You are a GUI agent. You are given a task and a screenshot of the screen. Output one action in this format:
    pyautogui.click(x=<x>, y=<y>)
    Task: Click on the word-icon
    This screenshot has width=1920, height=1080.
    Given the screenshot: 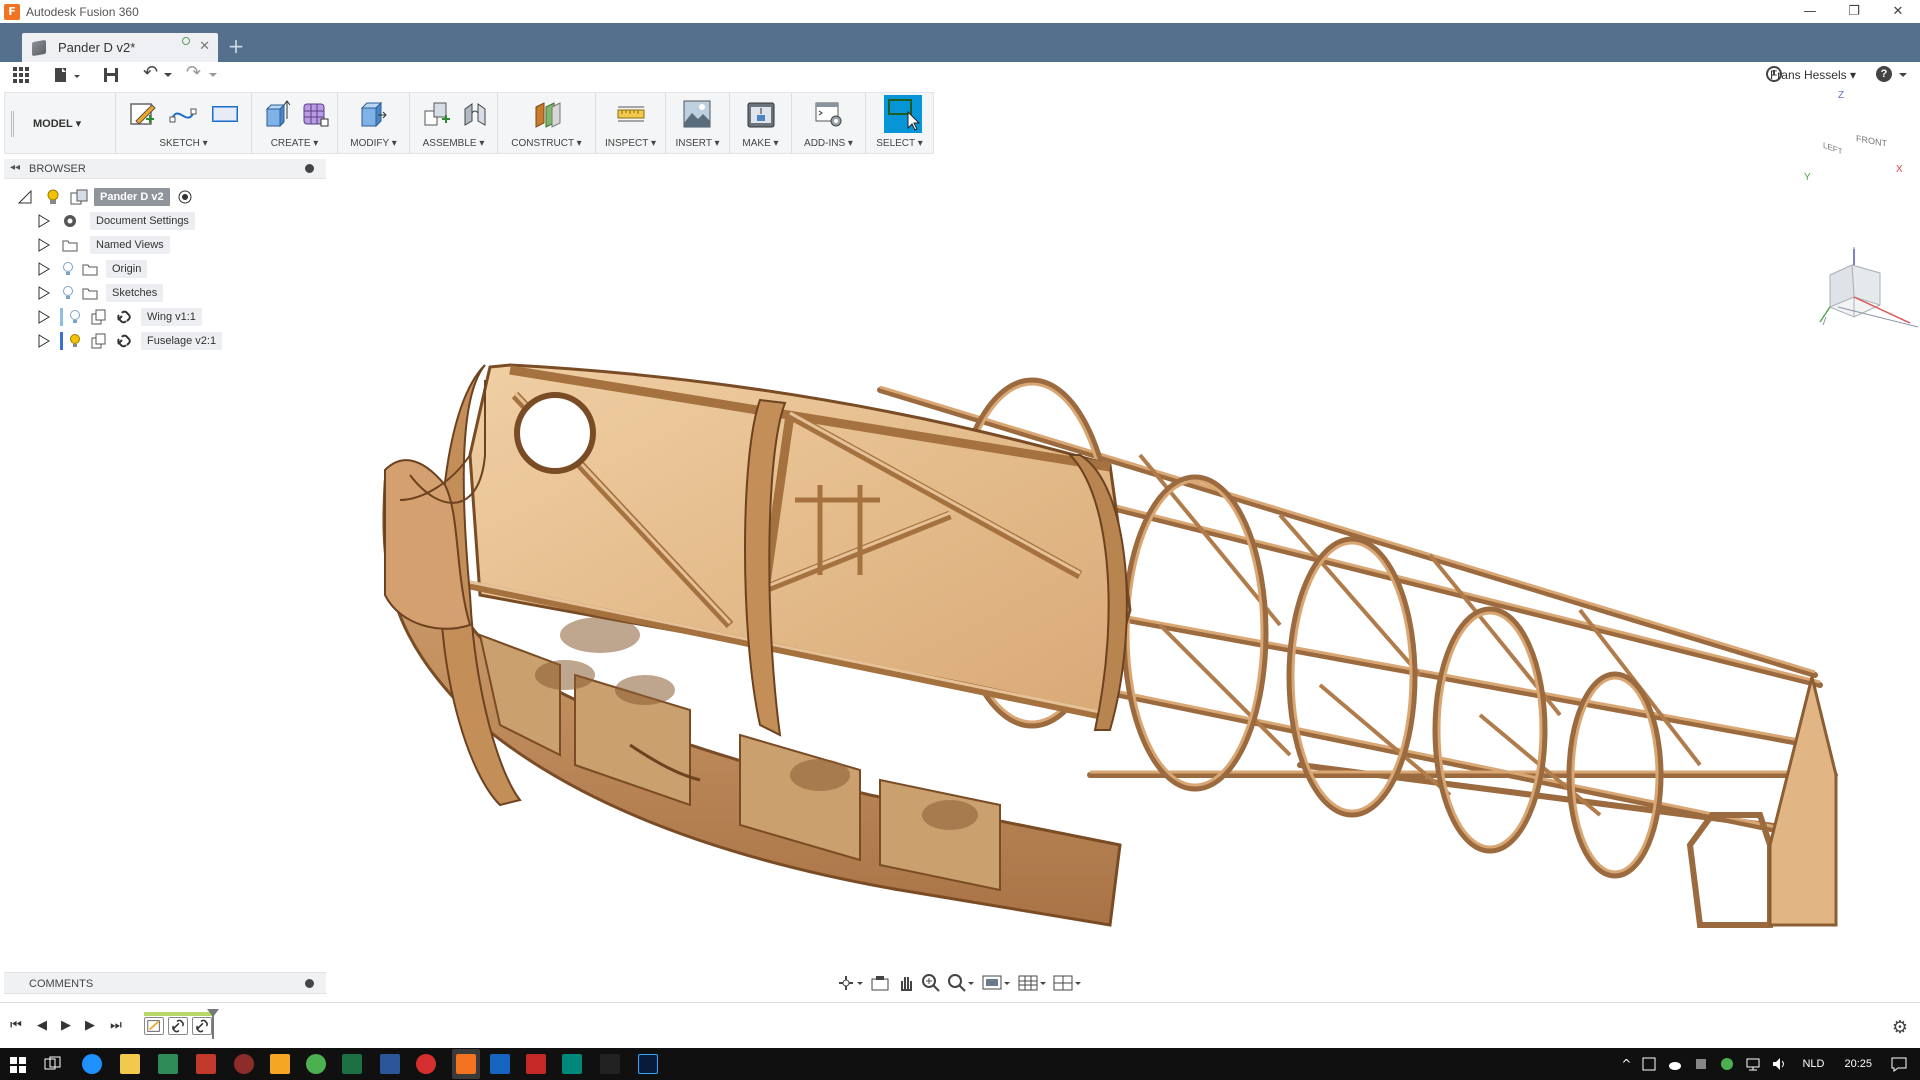 What is the action you would take?
    pyautogui.click(x=390, y=1064)
    